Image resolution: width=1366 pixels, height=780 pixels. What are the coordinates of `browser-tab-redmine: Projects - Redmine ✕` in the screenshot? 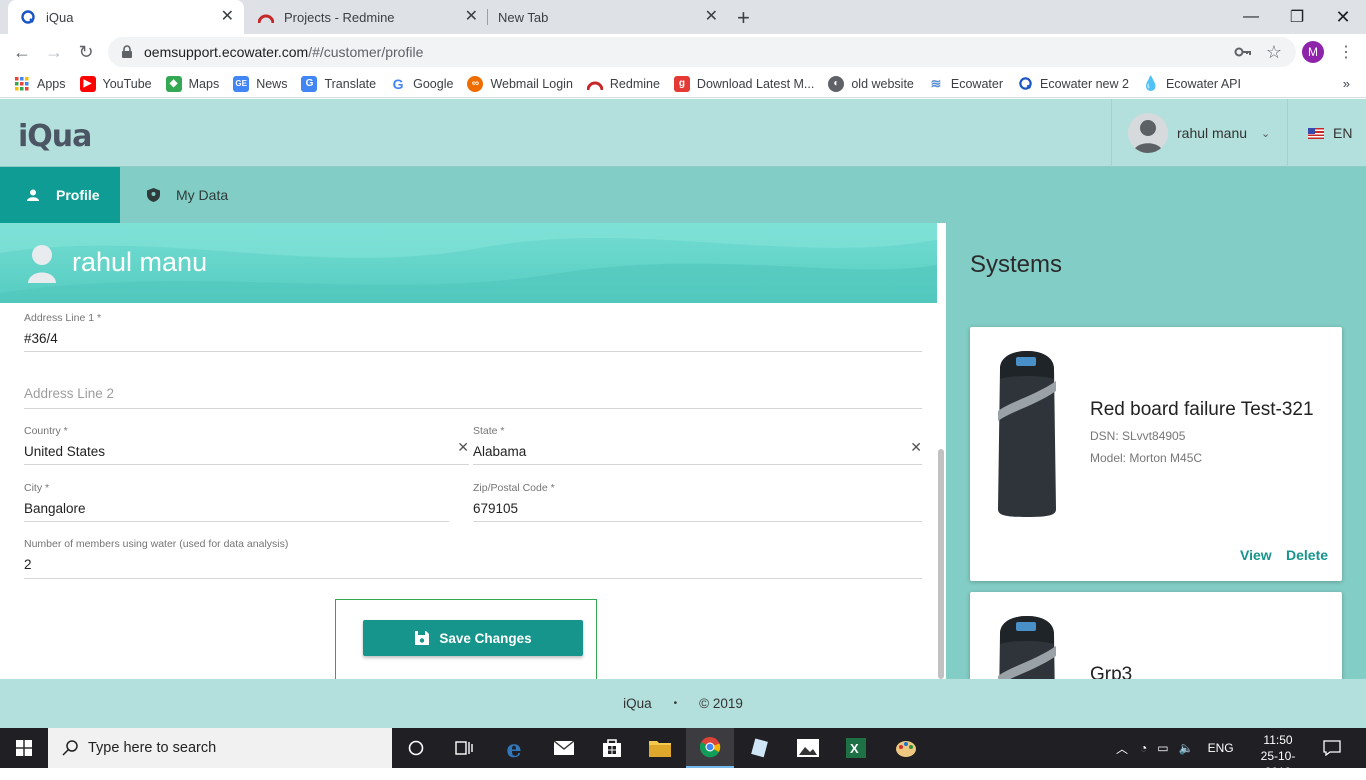 It's located at (367, 17).